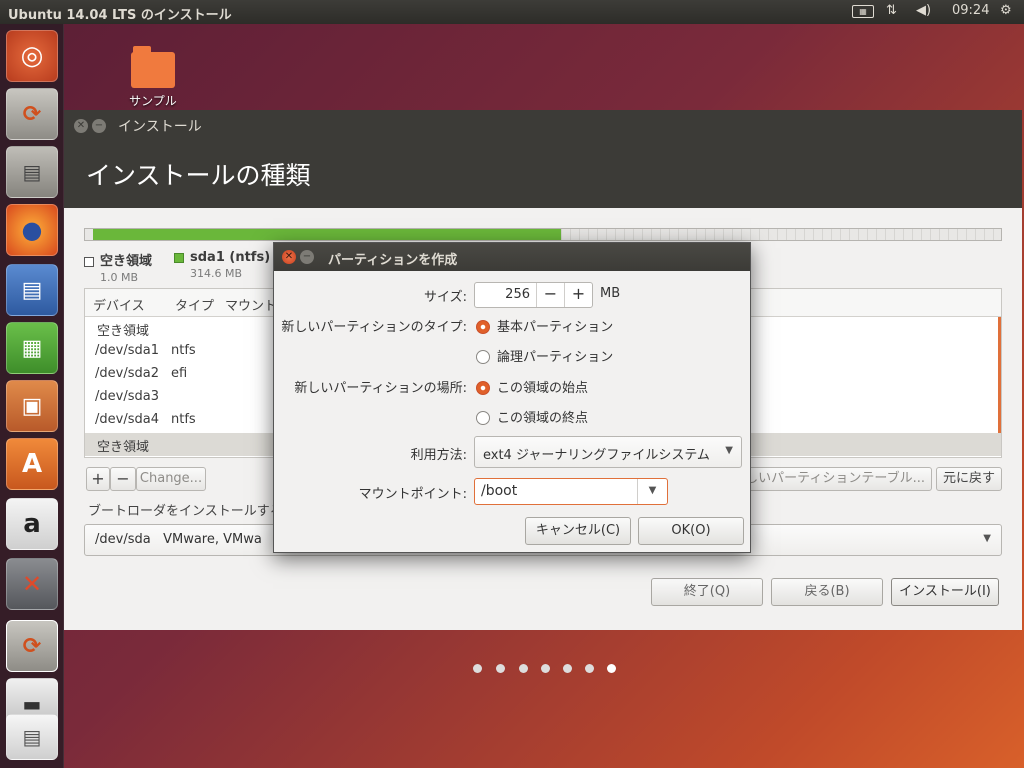  Describe the element at coordinates (98, 479) in the screenshot. I see `add-partition-button: +` at that location.